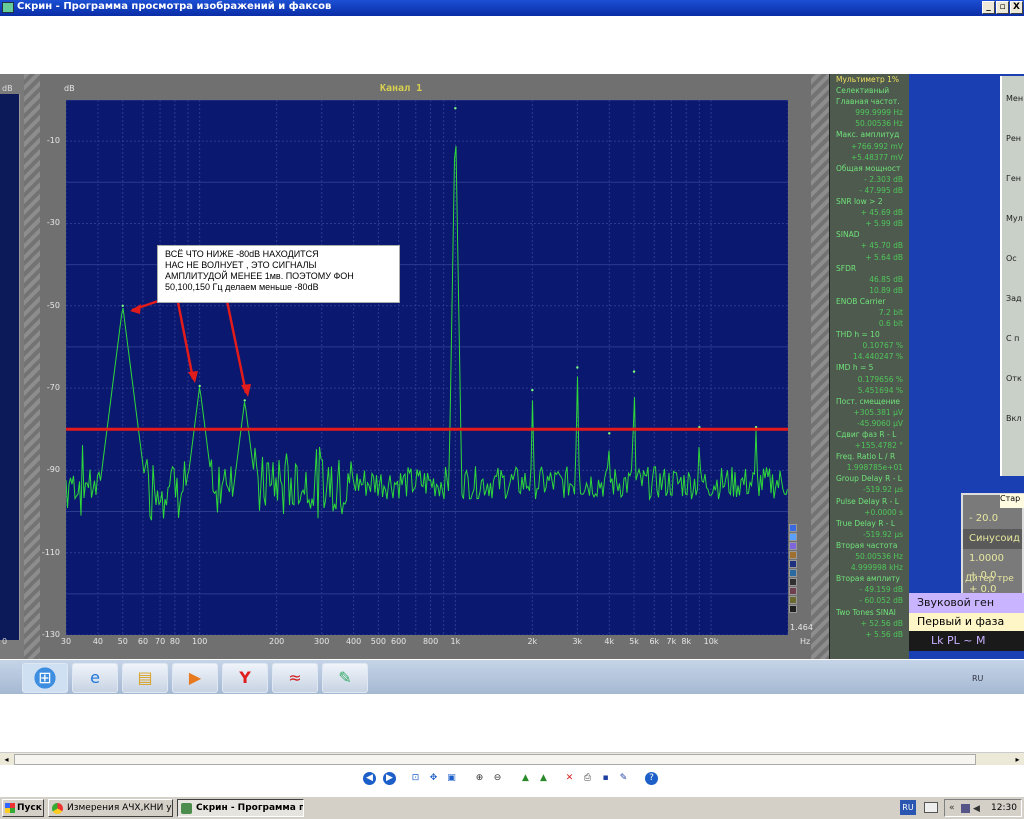 The width and height of the screenshot is (1024, 819). Describe the element at coordinates (846, 268) in the screenshot. I see `meter-label: SFDR` at that location.